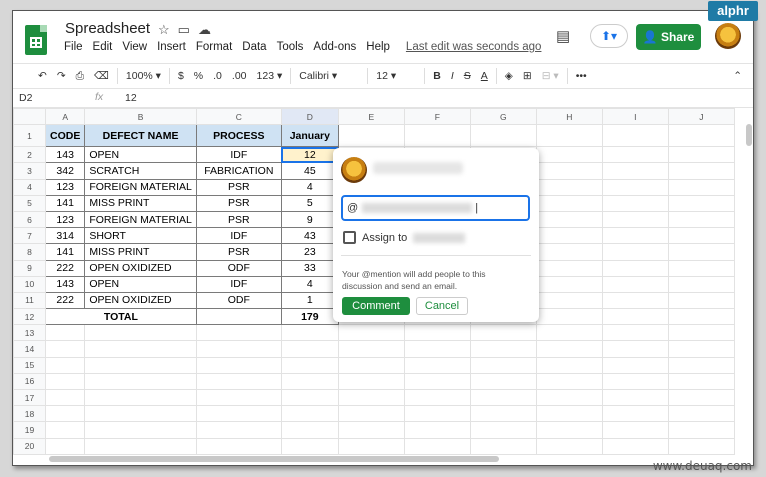 This screenshot has height=477, width=766. Describe the element at coordinates (65, 155) in the screenshot. I see `cell-code: 143` at that location.